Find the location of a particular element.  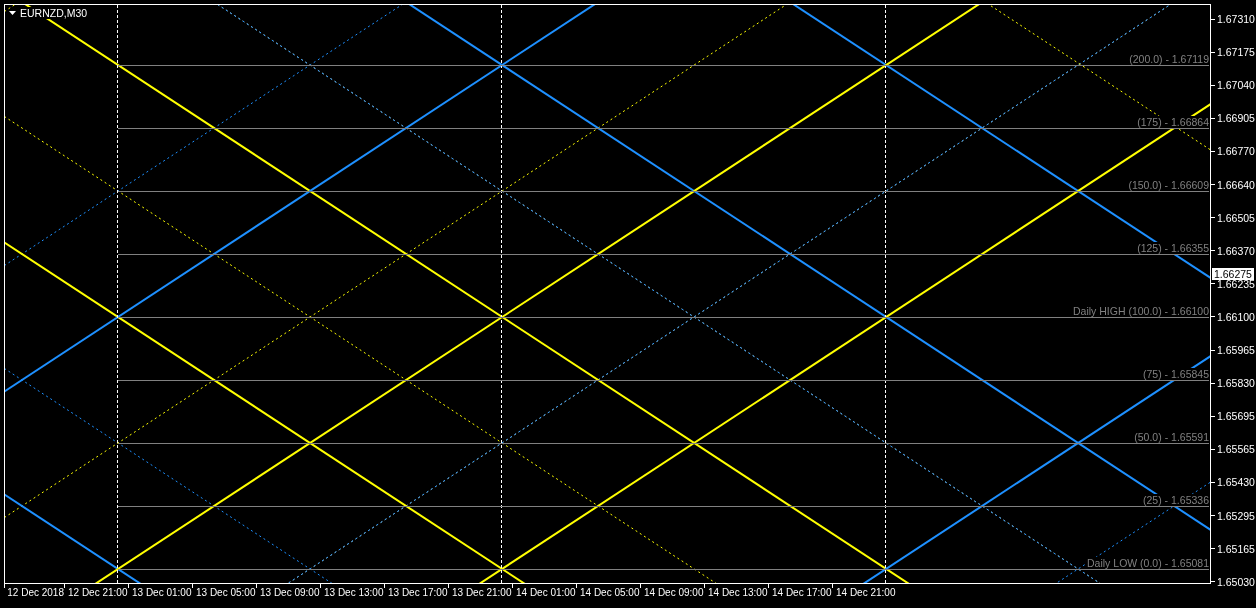

price-label: 1.65030 is located at coordinates (1236, 581).